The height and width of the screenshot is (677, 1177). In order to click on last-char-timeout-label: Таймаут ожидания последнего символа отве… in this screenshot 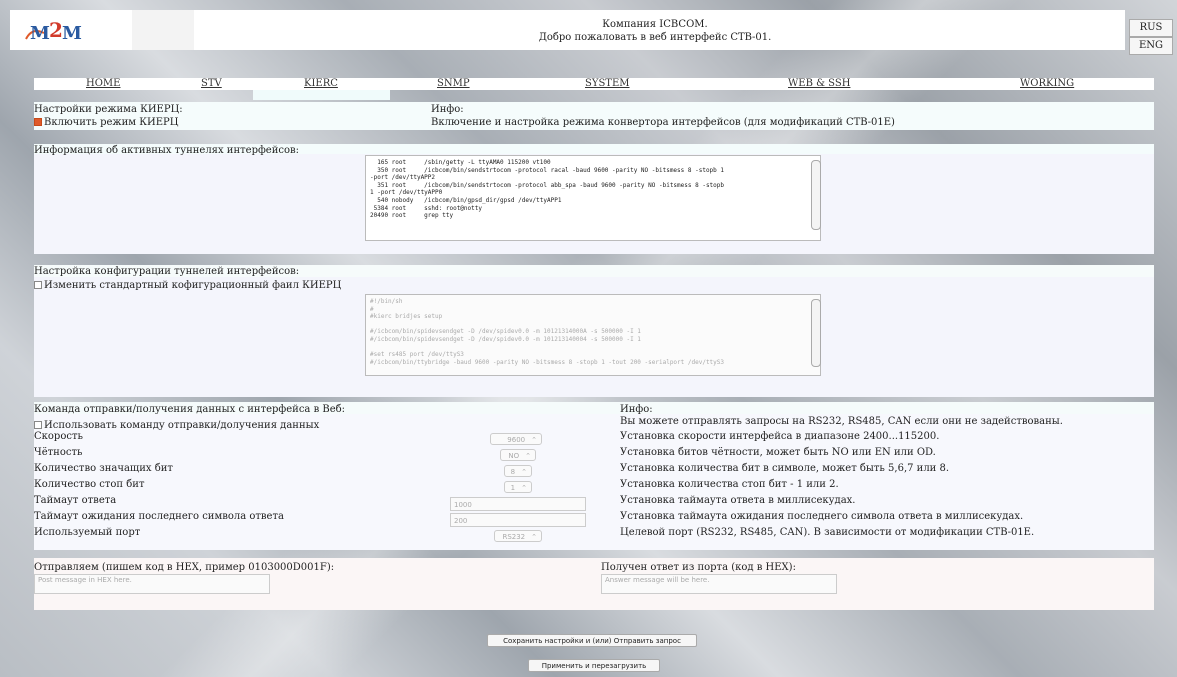, I will do `click(159, 516)`.